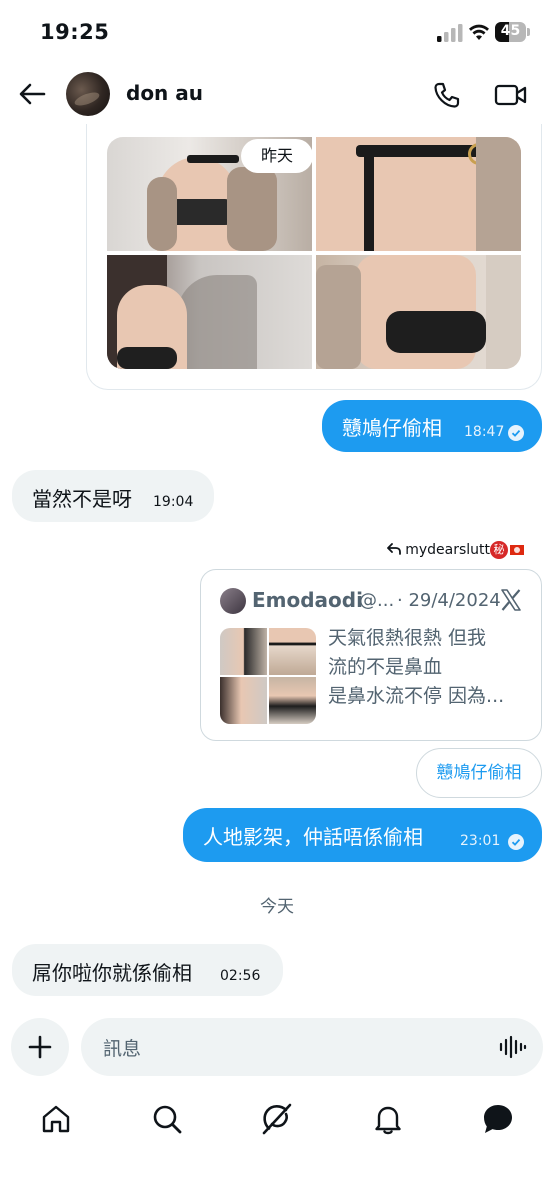 This screenshot has width=554, height=1199. Describe the element at coordinates (268, 676) in the screenshot. I see `post-thumbnail` at that location.